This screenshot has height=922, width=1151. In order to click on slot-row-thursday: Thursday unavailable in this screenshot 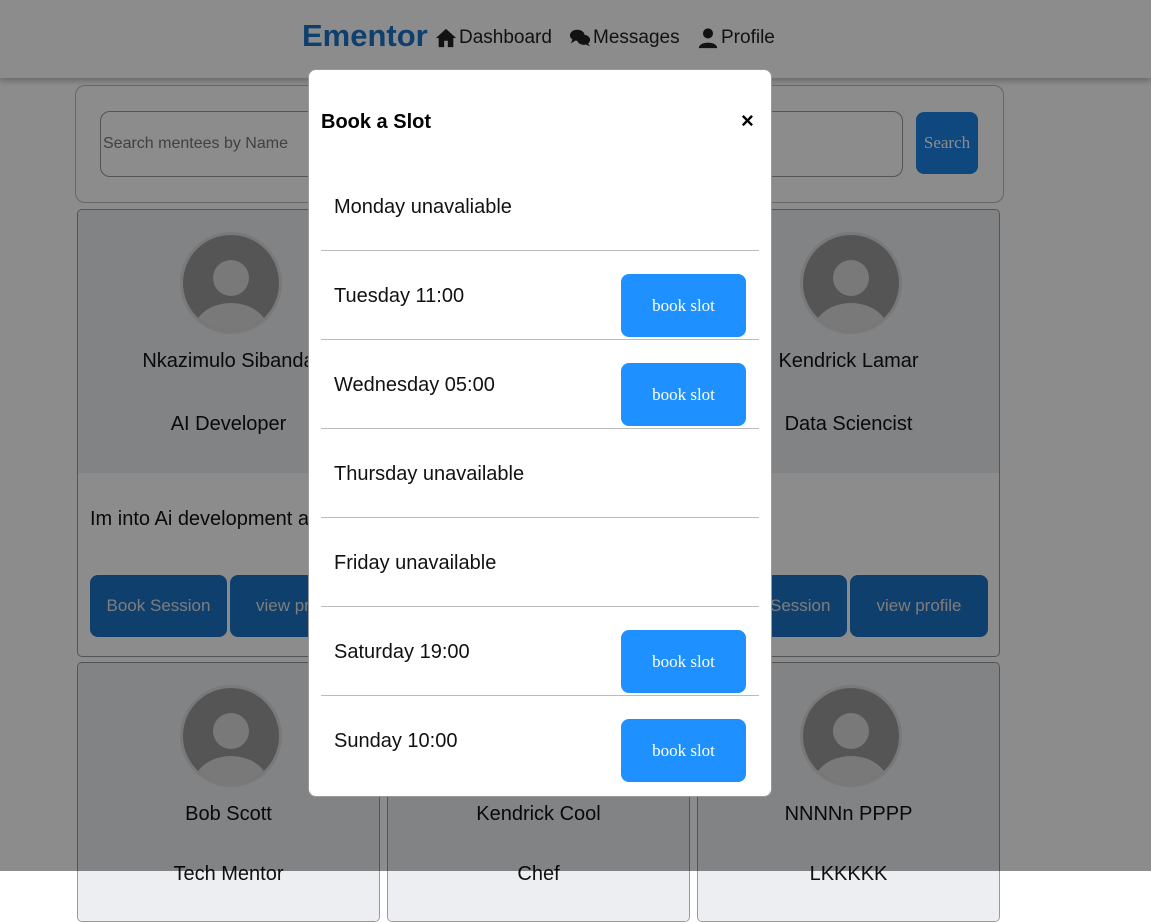, I will do `click(540, 473)`.